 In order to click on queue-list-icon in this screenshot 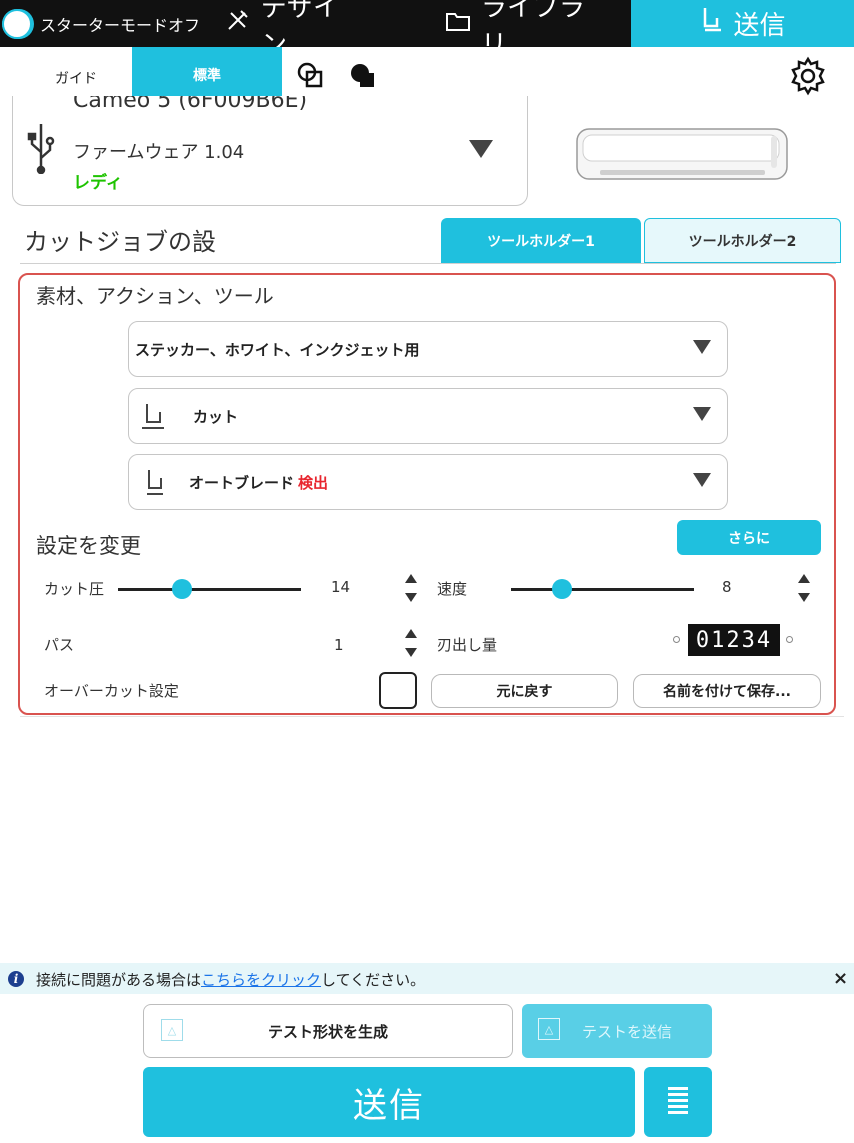, I will do `click(678, 1102)`.